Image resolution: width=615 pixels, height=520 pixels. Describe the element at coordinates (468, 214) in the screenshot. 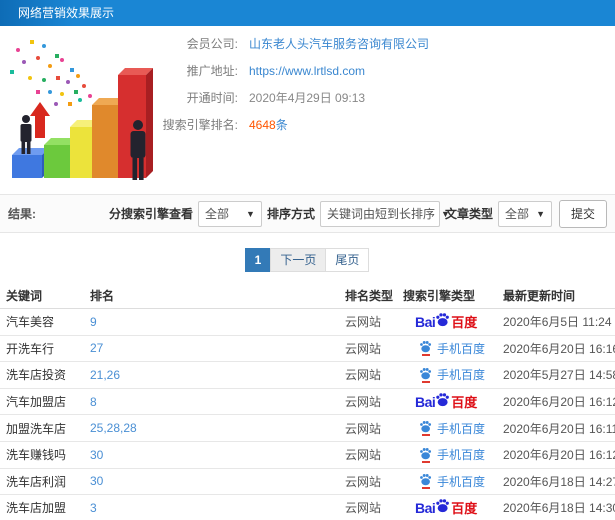

I see `article-type-label: 文章类型` at that location.